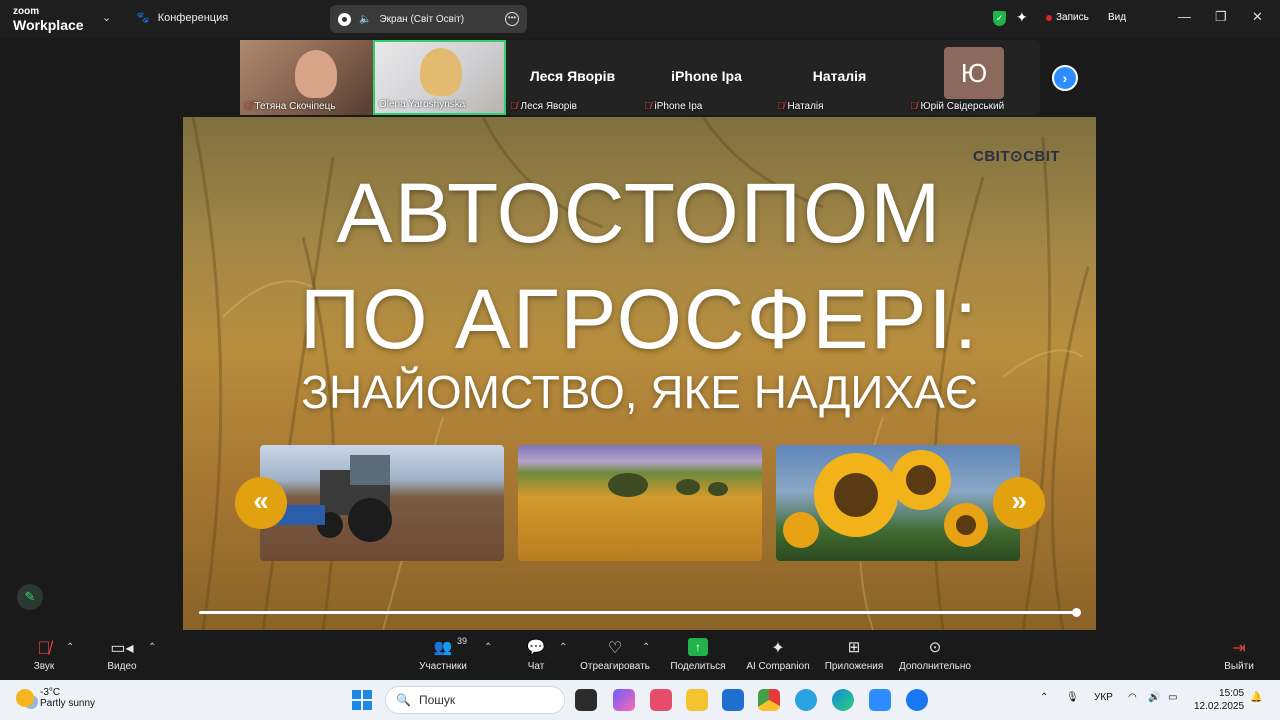 The image size is (1280, 720). What do you see at coordinates (295, 106) in the screenshot?
I see `participant-name: Тетяна Скочіпець` at bounding box center [295, 106].